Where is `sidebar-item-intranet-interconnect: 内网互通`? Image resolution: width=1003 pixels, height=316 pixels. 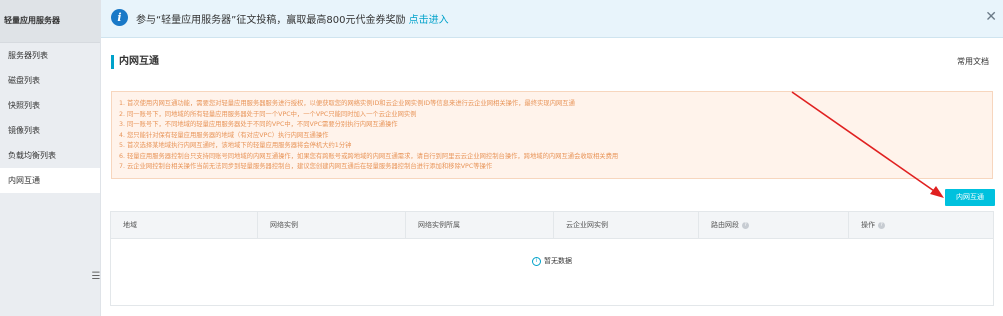
sidebar-item-intranet-interconnect: 内网互通 is located at coordinates (50, 180).